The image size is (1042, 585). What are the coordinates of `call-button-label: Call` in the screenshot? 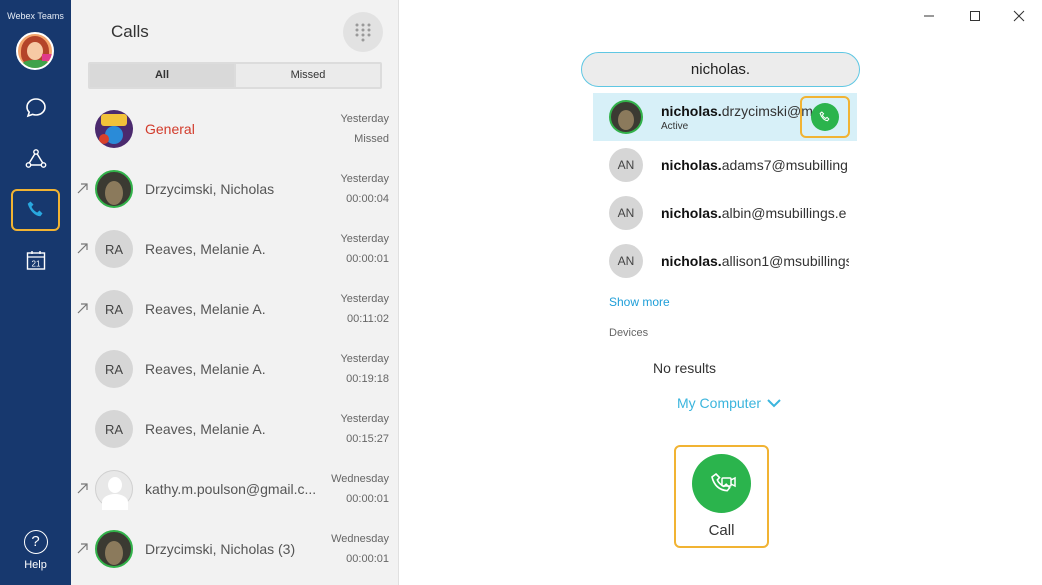 It's located at (721, 530).